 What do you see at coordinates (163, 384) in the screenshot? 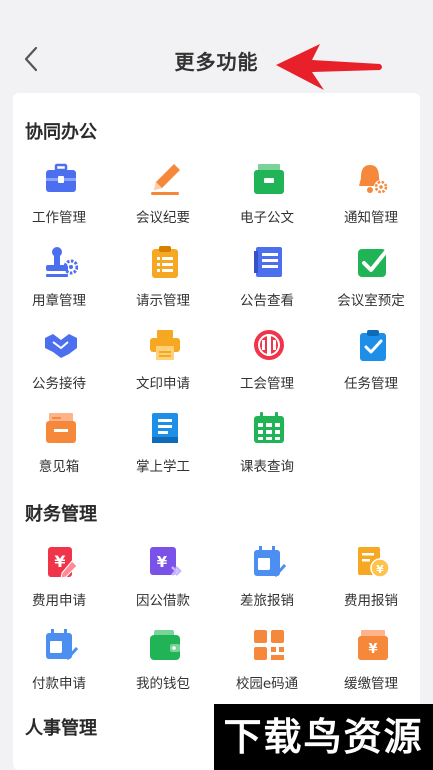
I see `item-label: 文印申请` at bounding box center [163, 384].